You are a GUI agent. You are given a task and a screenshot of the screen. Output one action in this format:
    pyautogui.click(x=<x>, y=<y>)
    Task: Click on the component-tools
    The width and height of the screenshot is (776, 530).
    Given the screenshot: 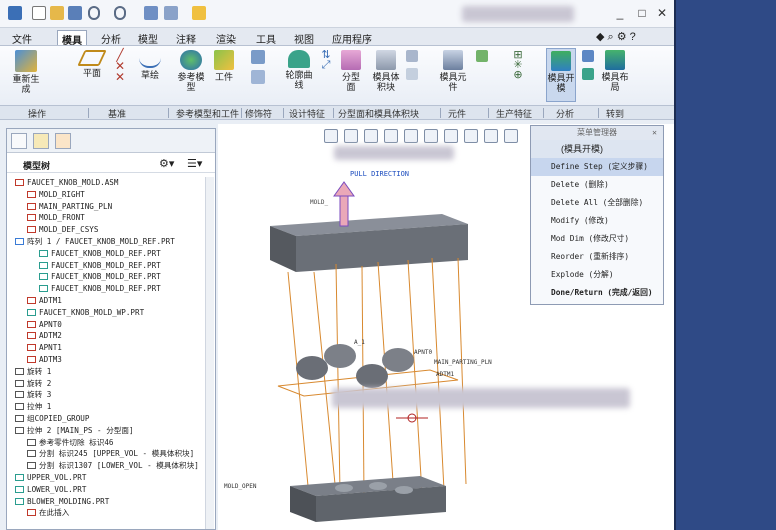 What is the action you would take?
    pyautogui.click(x=482, y=57)
    